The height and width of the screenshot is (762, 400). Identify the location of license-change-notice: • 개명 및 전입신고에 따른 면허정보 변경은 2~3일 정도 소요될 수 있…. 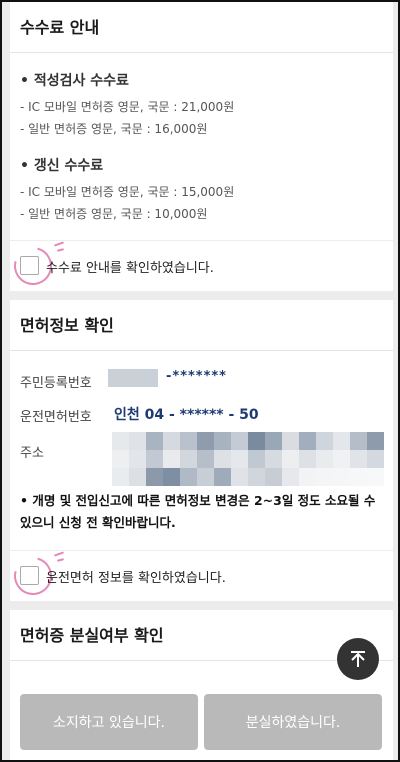
(198, 511).